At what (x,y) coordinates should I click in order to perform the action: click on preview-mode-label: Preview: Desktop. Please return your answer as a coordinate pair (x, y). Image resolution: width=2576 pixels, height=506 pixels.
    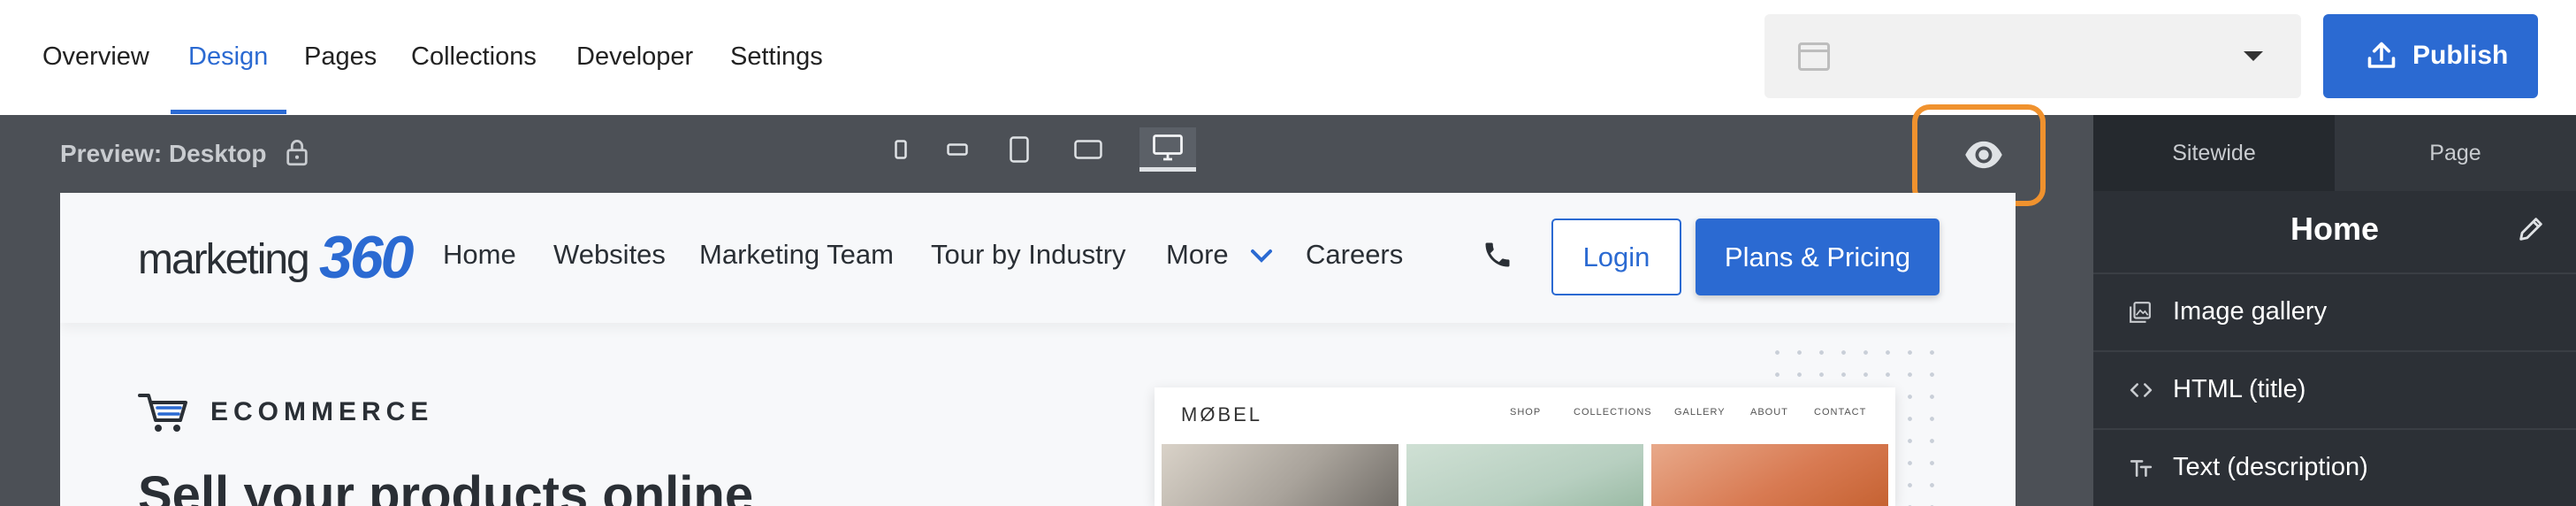
    Looking at the image, I should click on (163, 153).